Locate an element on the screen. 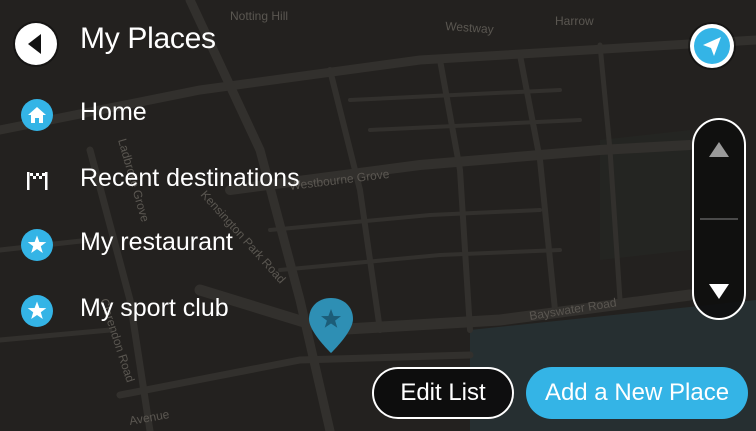  navigation-arrow-icon is located at coordinates (712, 46).